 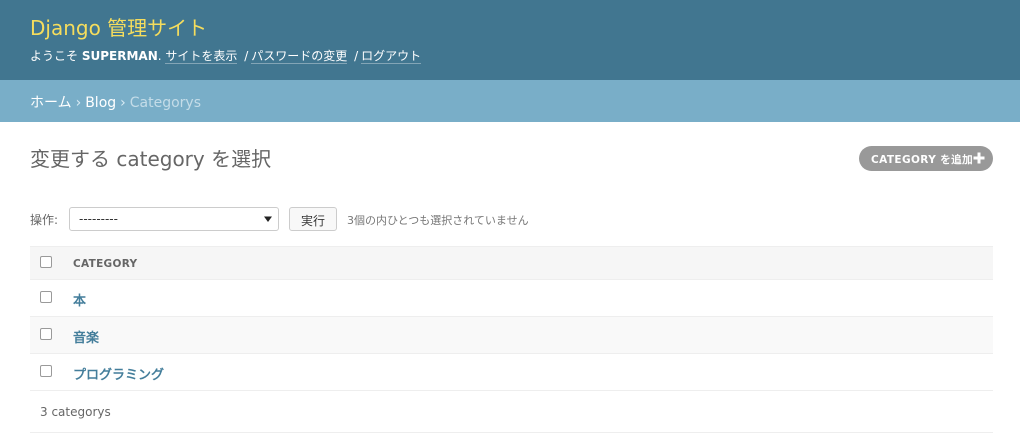 I want to click on chevron-down-icon, so click(x=268, y=219).